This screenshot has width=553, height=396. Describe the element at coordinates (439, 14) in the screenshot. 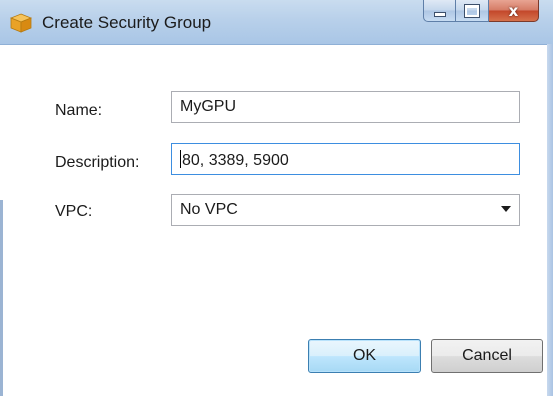

I see `minimize-icon` at that location.